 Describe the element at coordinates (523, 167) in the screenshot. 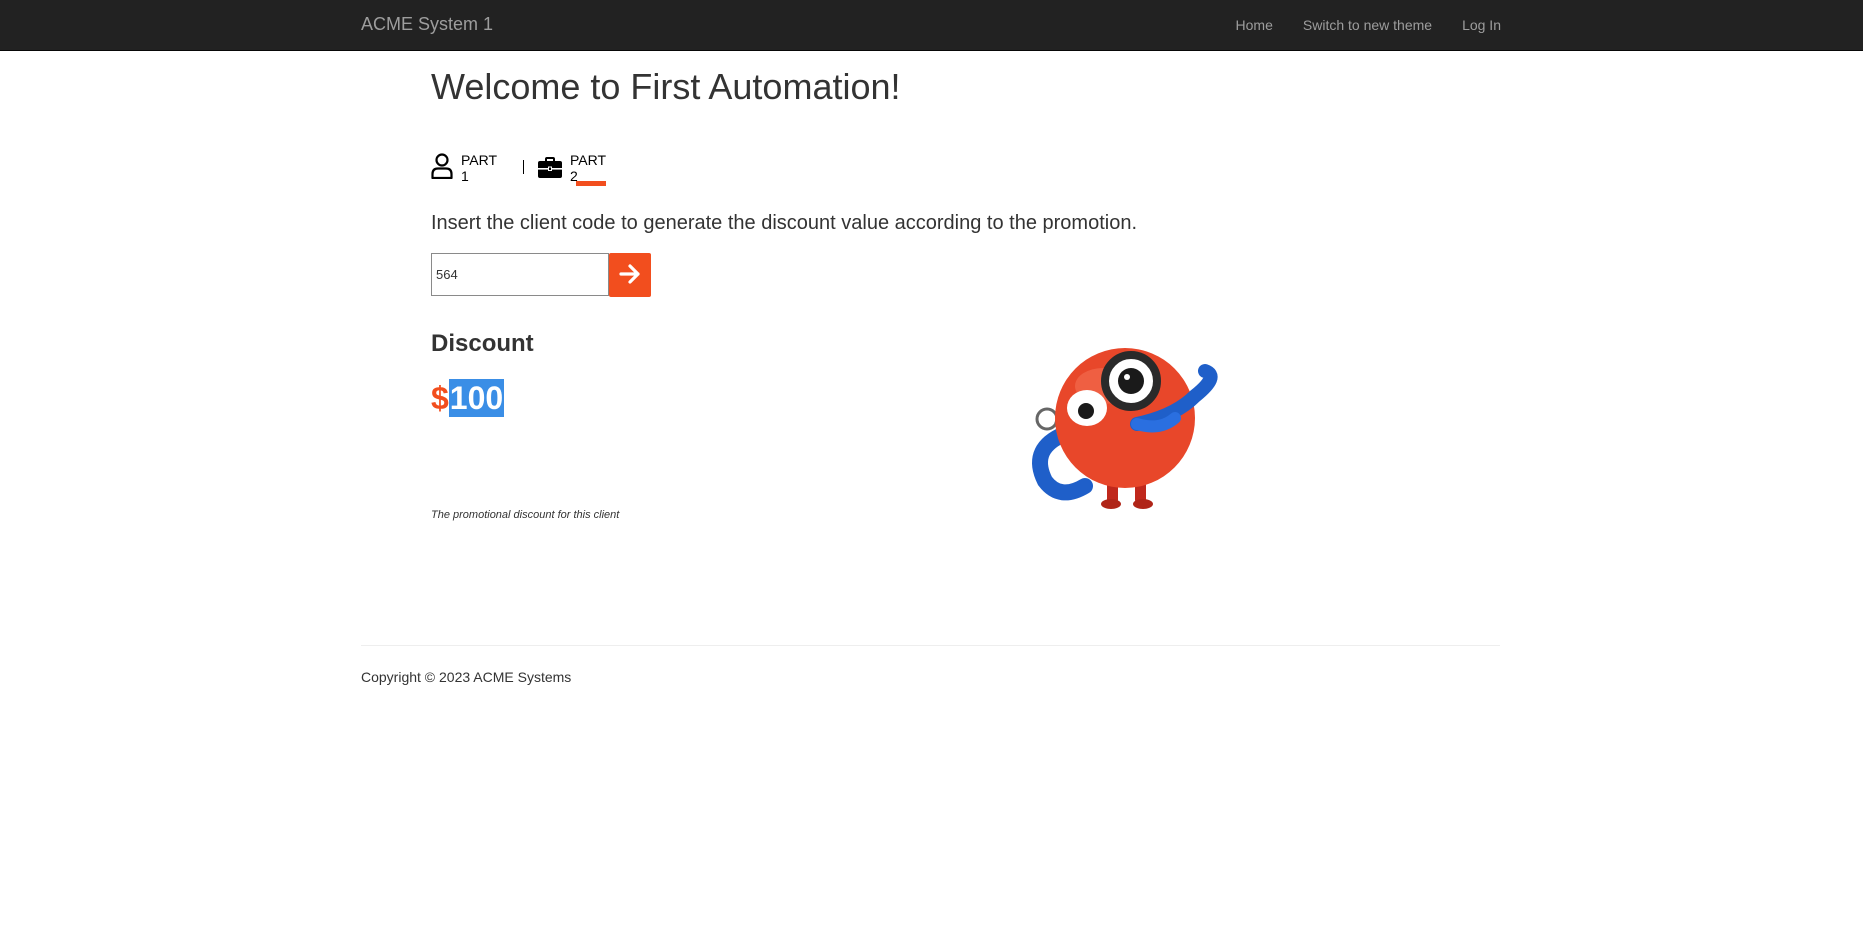

I see `tab-divider` at that location.